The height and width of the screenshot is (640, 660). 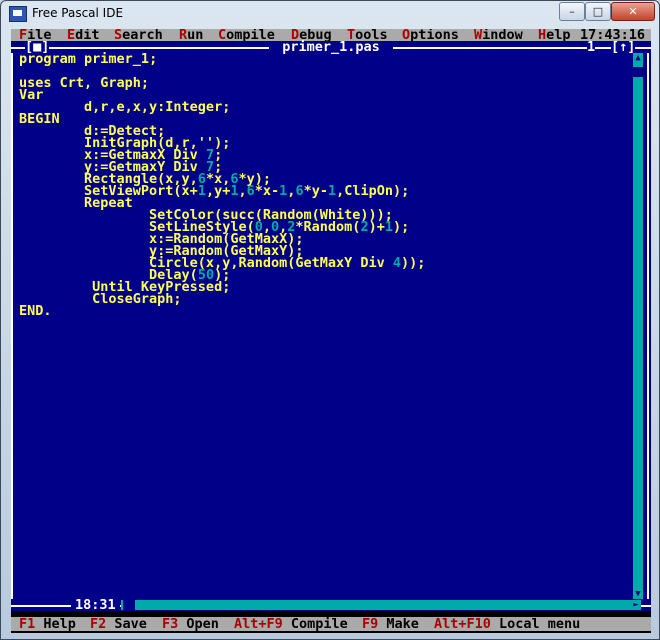 I want to click on menu-help: Help, so click(x=554, y=35).